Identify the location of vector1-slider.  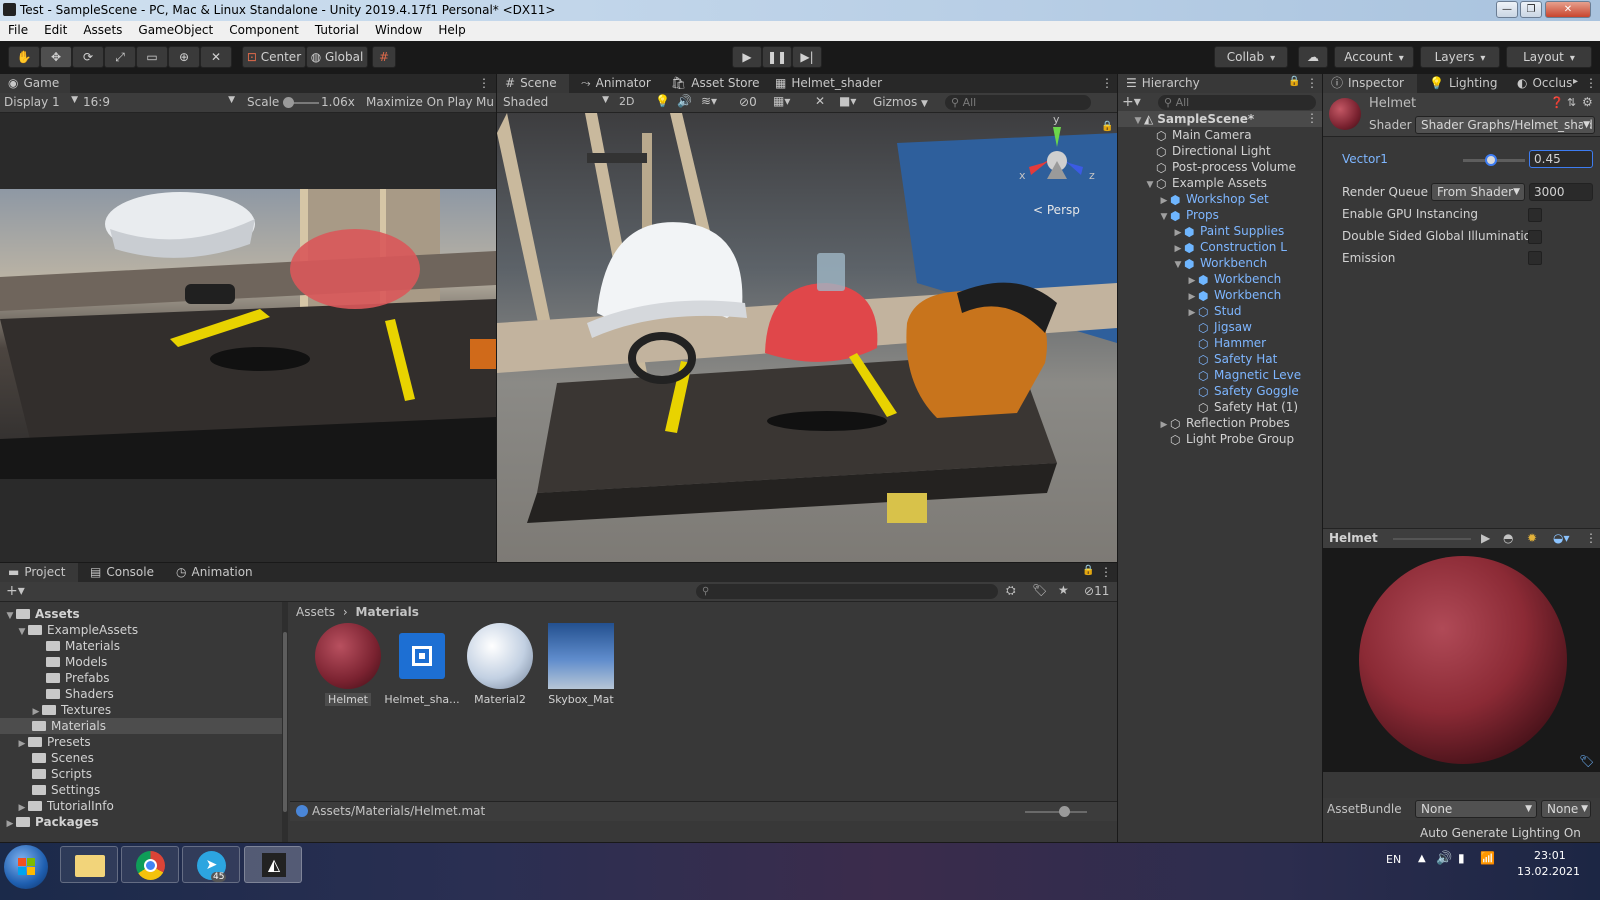
(1494, 160).